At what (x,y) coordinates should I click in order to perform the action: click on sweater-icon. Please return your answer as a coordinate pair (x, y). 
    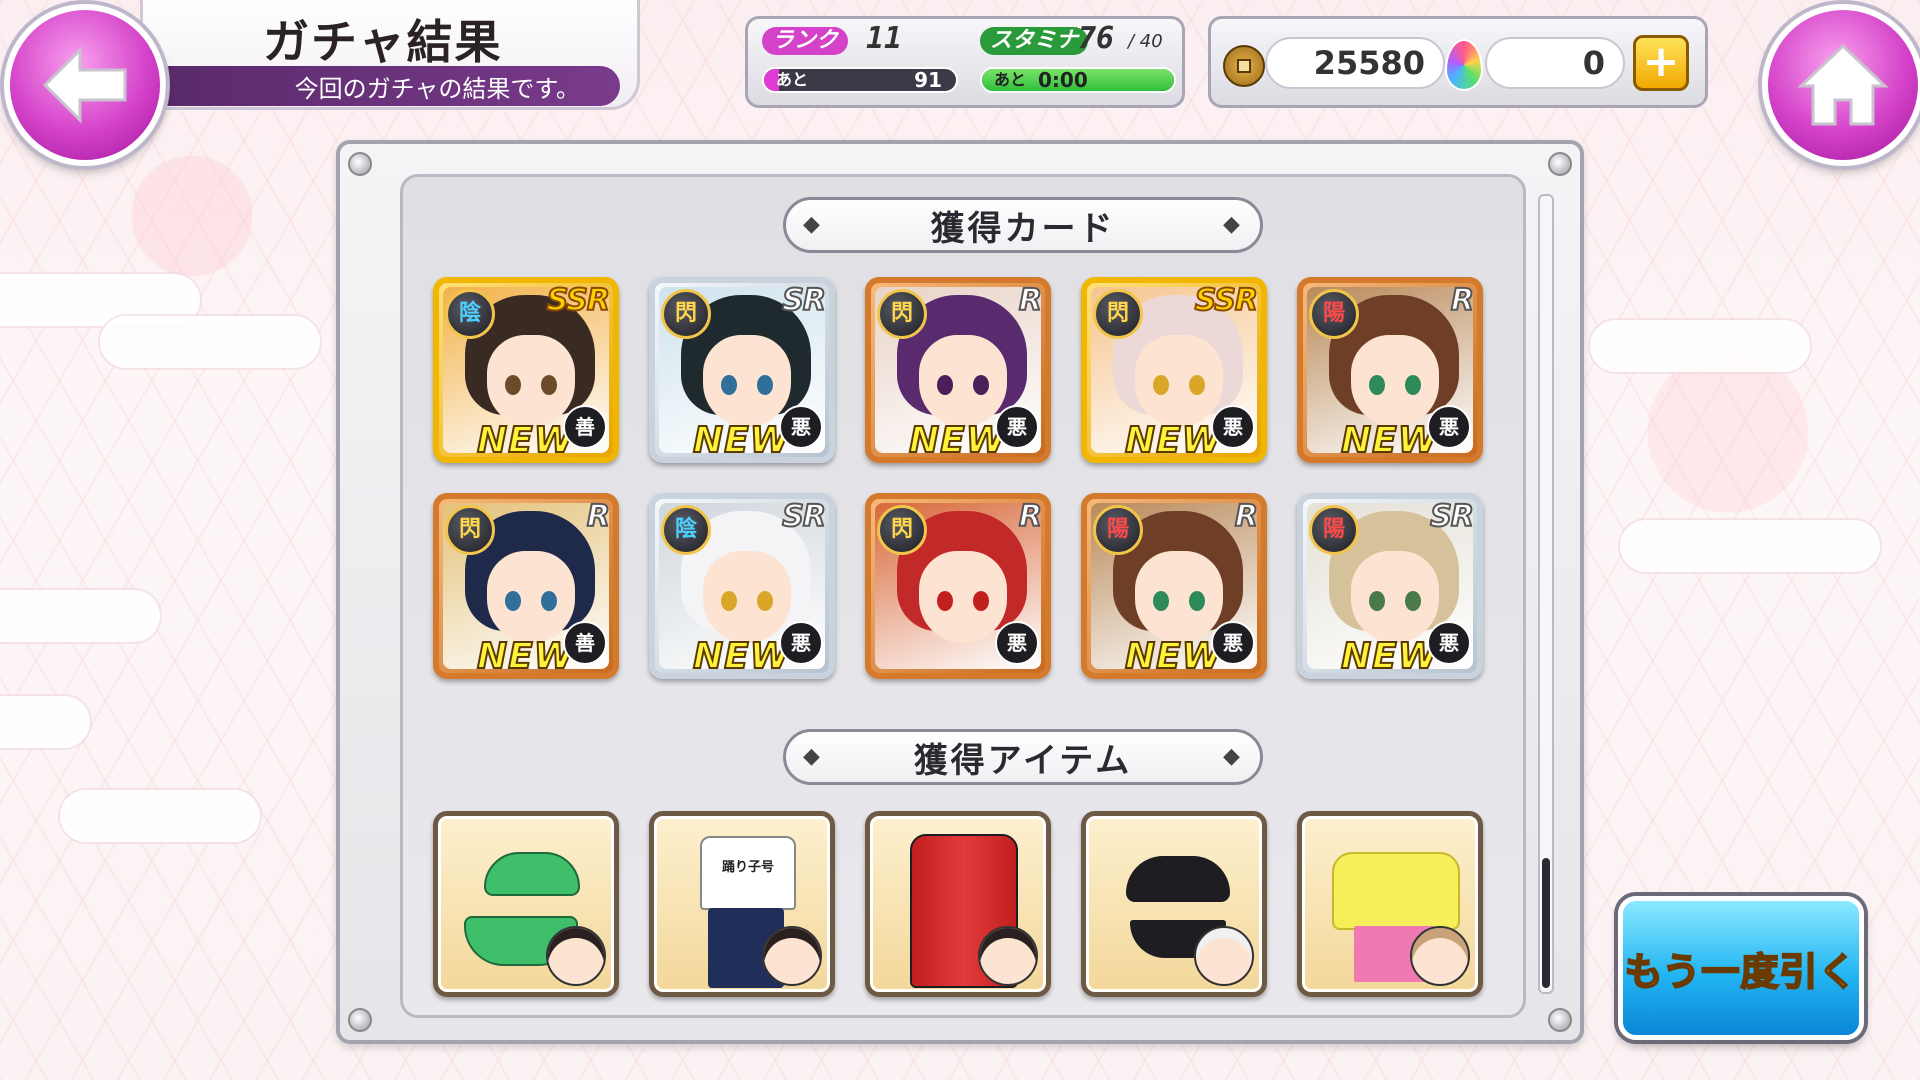
    Looking at the image, I should click on (1396, 891).